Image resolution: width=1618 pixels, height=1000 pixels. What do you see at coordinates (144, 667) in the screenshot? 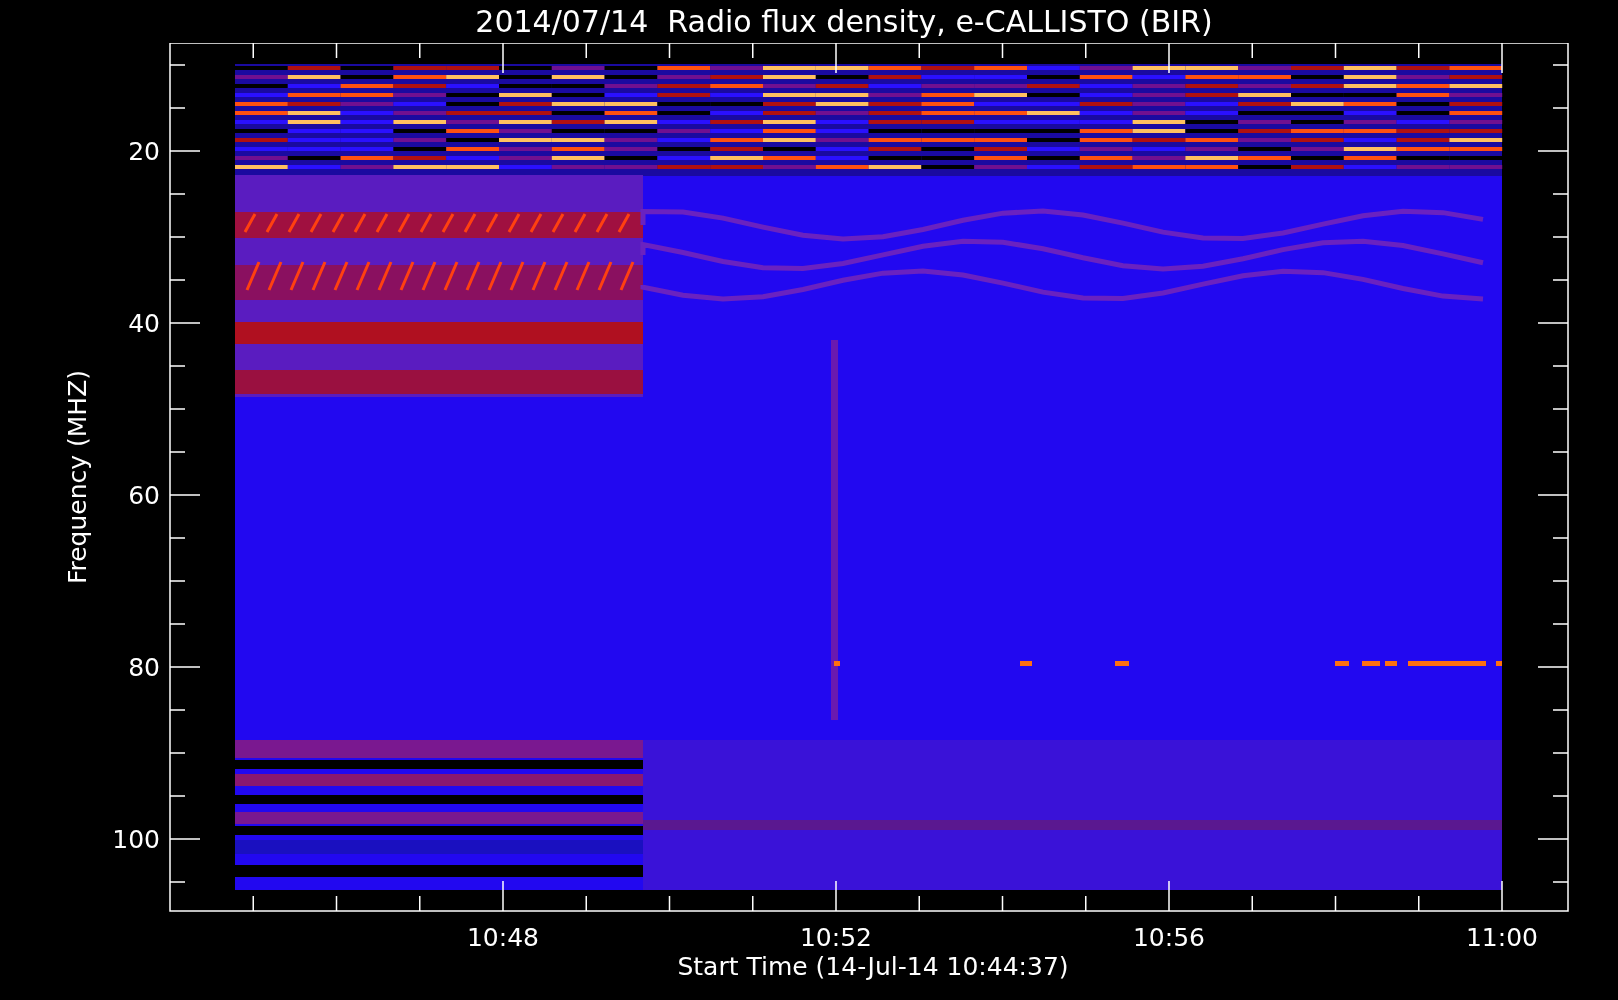
I see `tick-label: 80` at bounding box center [144, 667].